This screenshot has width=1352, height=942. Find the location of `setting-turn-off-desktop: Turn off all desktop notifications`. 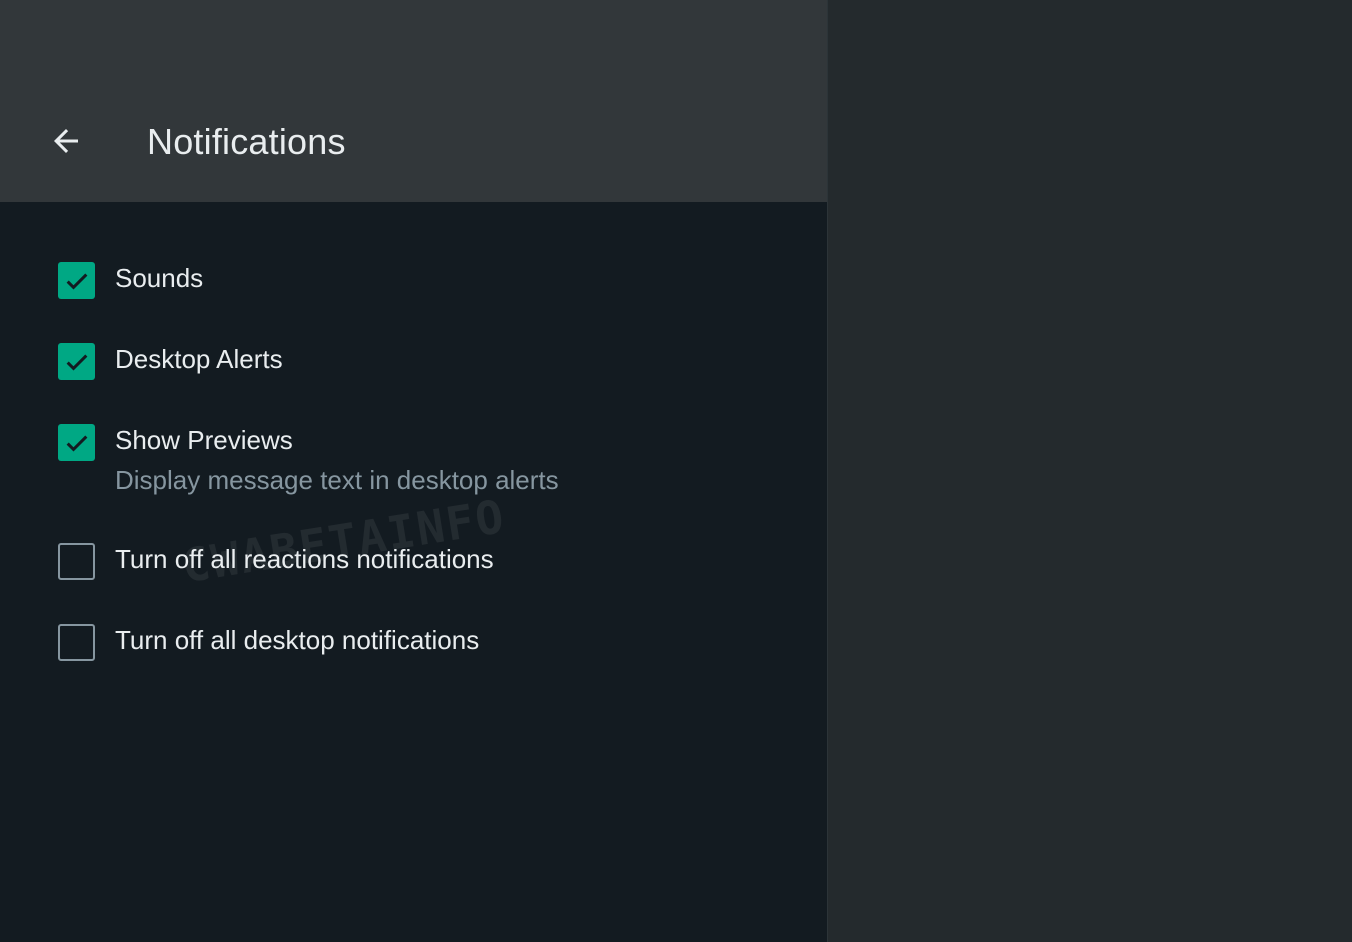

setting-turn-off-desktop: Turn off all desktop notifications is located at coordinates (268, 642).